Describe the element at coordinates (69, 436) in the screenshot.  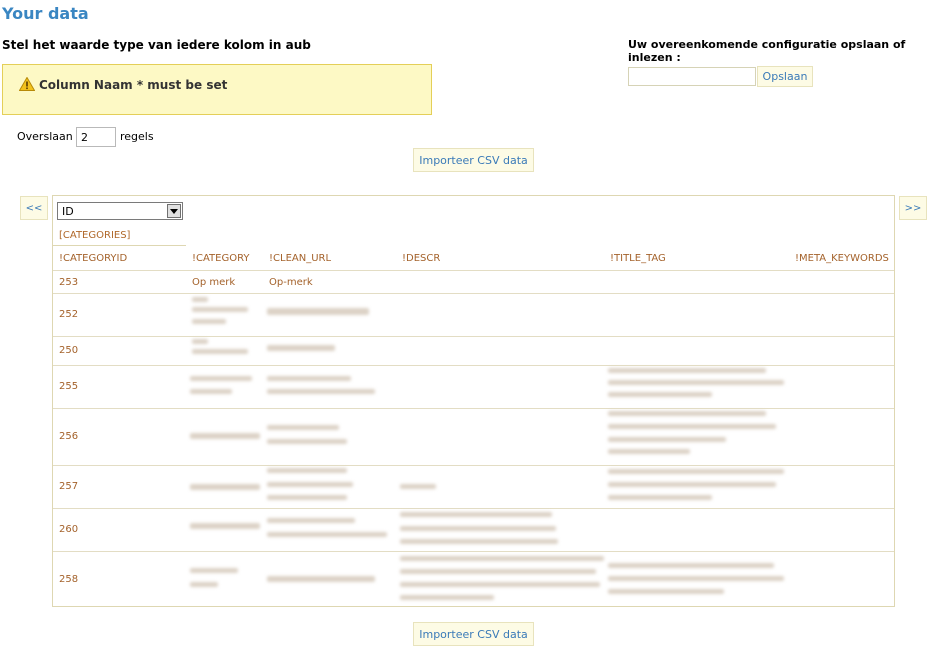
I see `cell-category-id: 256` at that location.